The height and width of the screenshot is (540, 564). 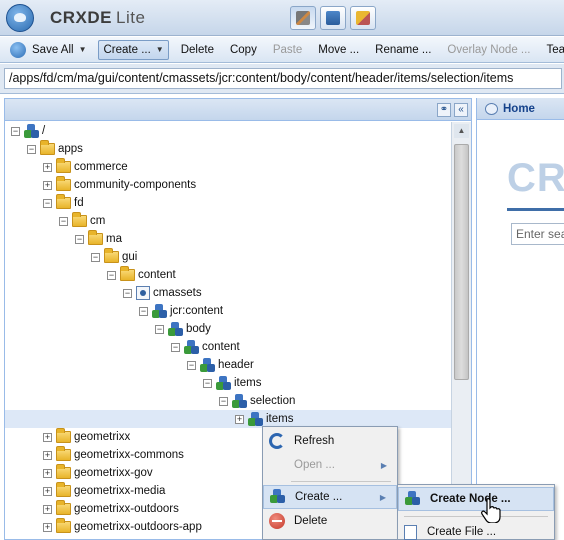 I want to click on logo-underline, so click(x=535, y=209).